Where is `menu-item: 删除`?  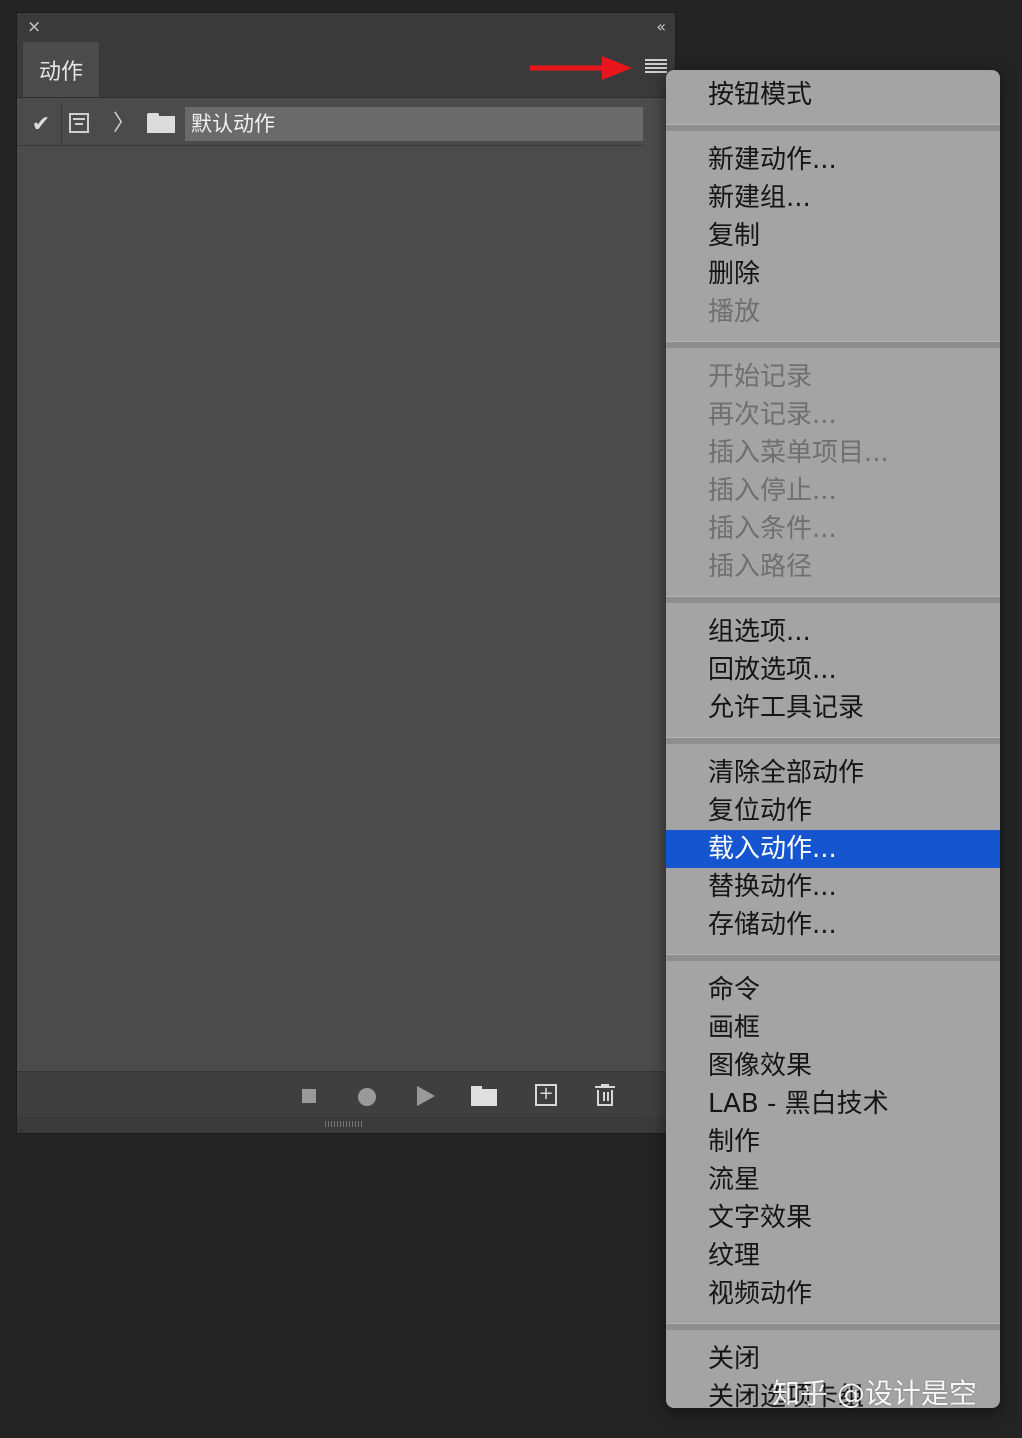
menu-item: 删除 is located at coordinates (833, 274).